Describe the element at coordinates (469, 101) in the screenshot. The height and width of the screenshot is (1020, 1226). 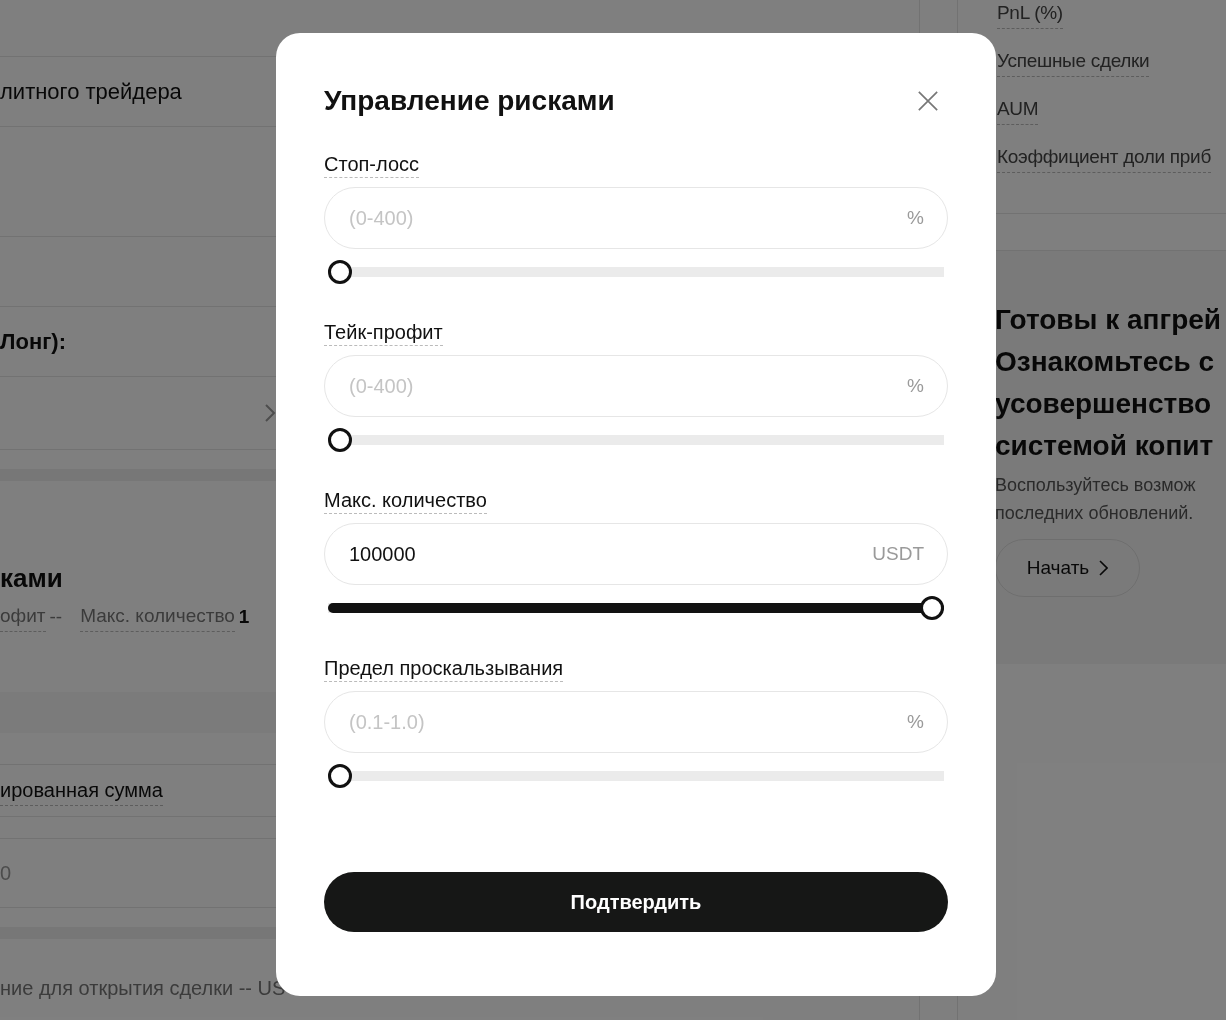
I see `dialog-title: Управление рисками` at that location.